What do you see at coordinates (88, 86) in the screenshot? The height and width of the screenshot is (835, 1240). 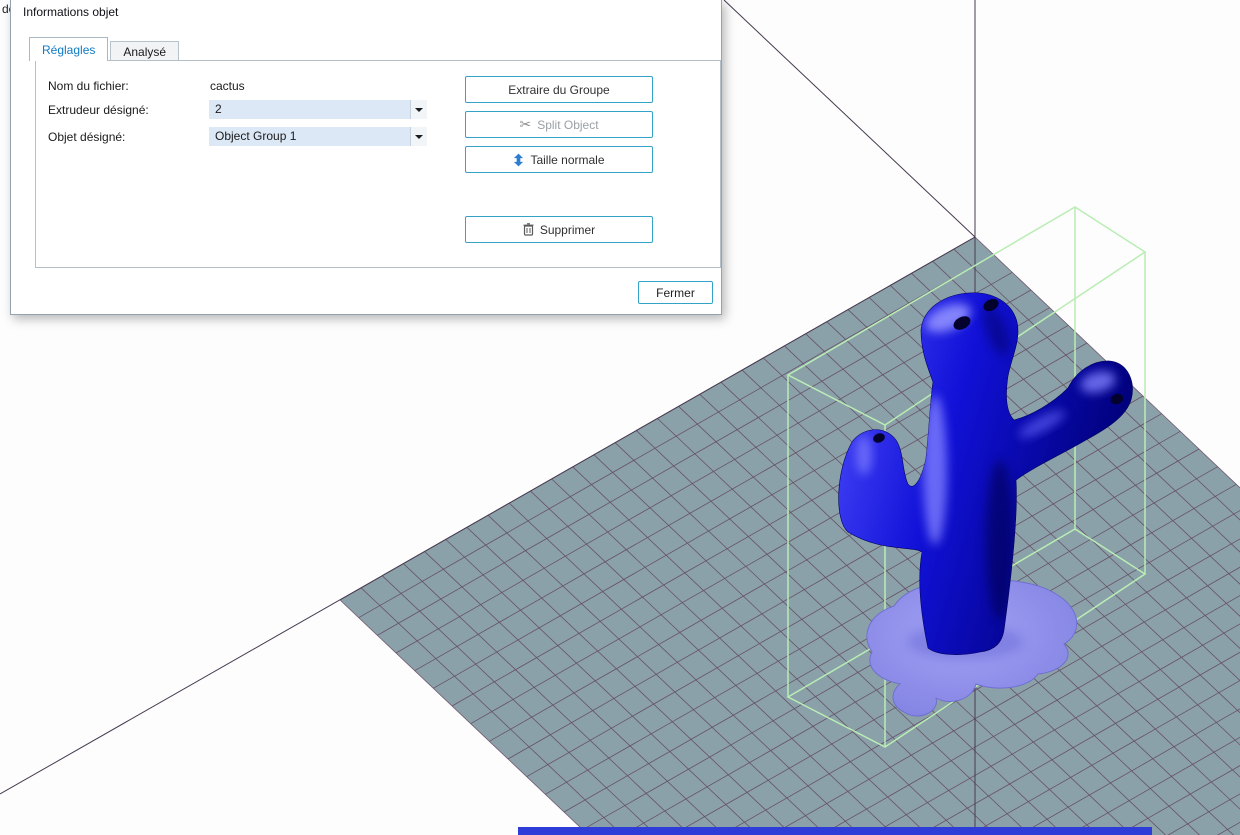 I see `filename-label: Nom du fichier:` at bounding box center [88, 86].